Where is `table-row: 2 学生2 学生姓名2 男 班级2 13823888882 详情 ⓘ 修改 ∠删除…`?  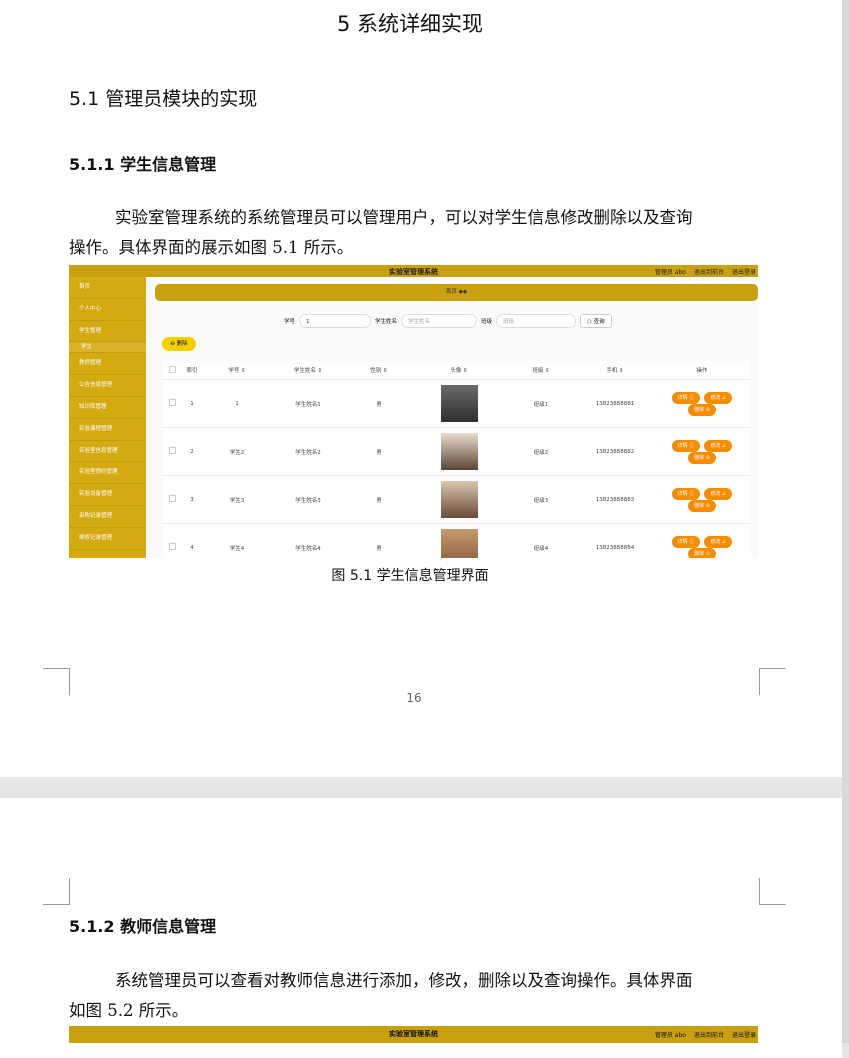 table-row: 2 学生2 学生姓名2 男 班级2 13823888882 详情 ⓘ 修改 ∠删除… is located at coordinates (457, 451).